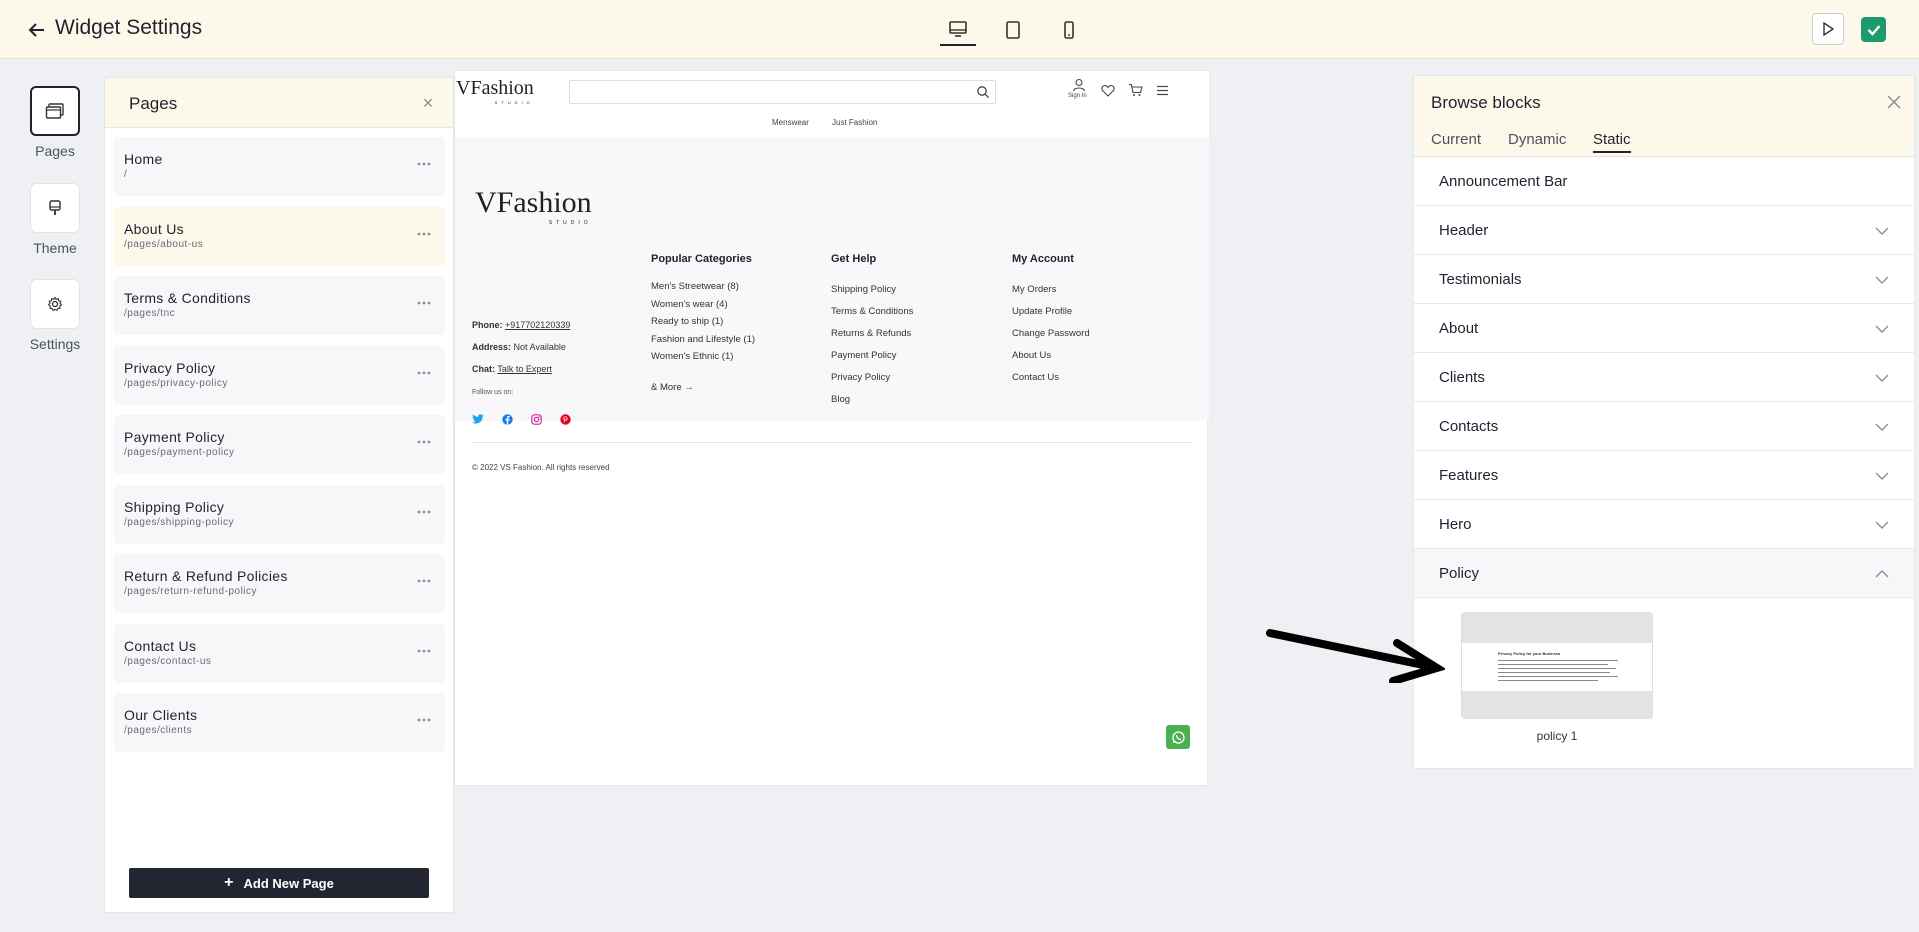  What do you see at coordinates (1034, 289) in the screenshot?
I see `footer-link: My Orders` at bounding box center [1034, 289].